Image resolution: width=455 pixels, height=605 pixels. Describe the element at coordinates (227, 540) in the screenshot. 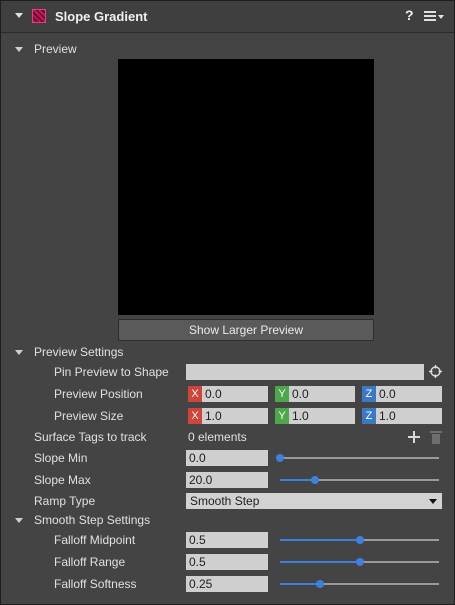

I see `falloff-midpoint-field: 0.5` at that location.